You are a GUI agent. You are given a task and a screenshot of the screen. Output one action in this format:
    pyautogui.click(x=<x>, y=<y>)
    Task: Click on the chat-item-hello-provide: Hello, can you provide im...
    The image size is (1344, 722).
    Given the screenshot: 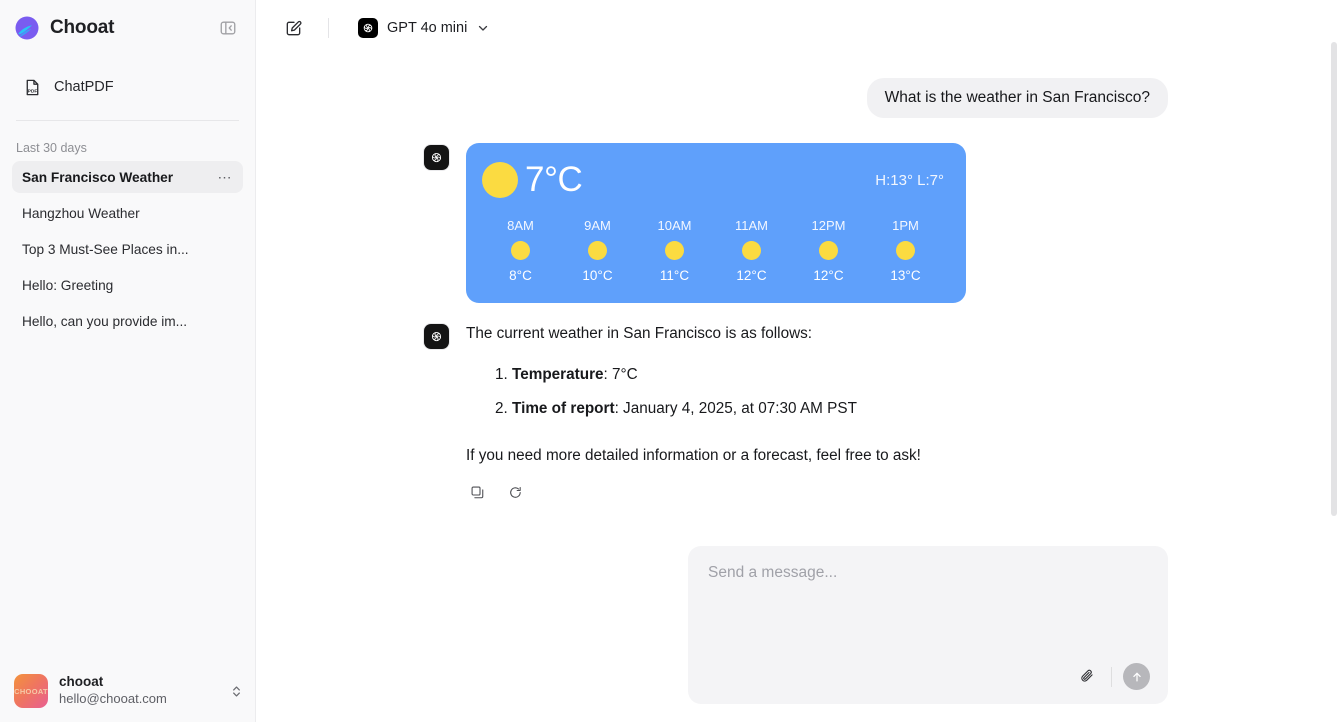 What is the action you would take?
    pyautogui.click(x=127, y=321)
    